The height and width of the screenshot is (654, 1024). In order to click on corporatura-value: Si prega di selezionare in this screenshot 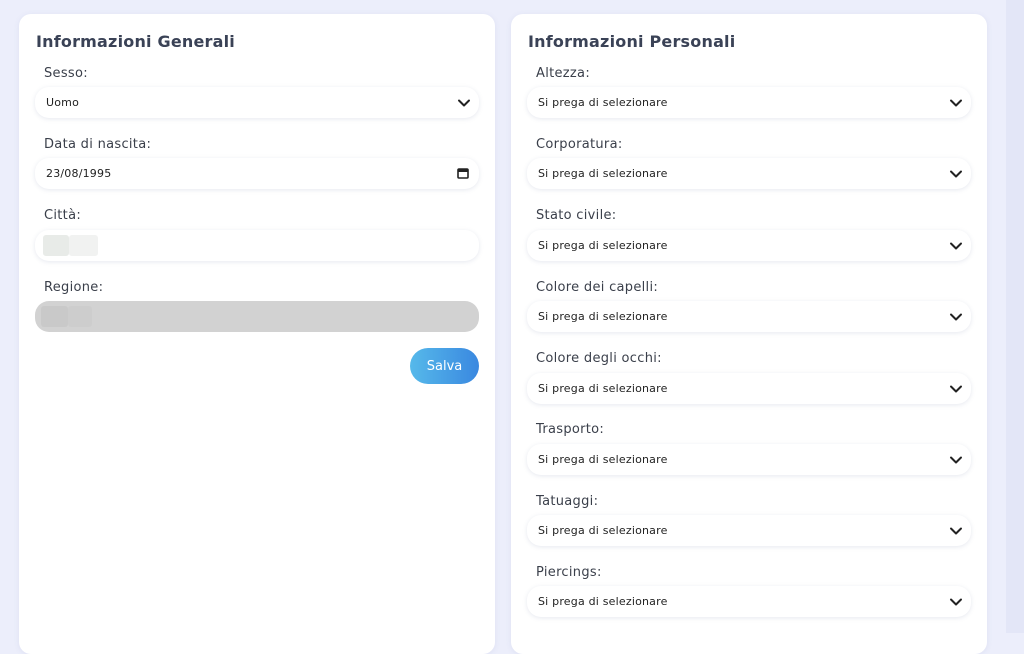, I will do `click(603, 173)`.